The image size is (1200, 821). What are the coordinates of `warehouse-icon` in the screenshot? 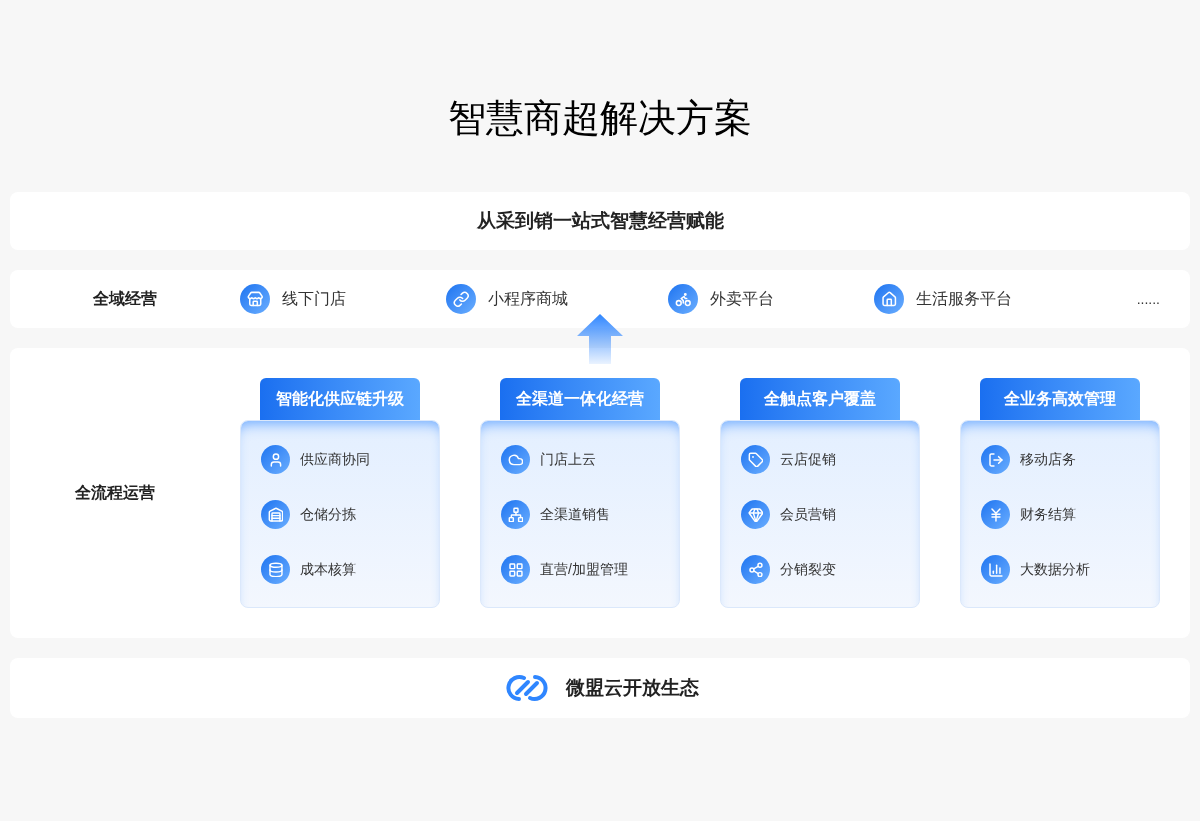 It's located at (275, 514).